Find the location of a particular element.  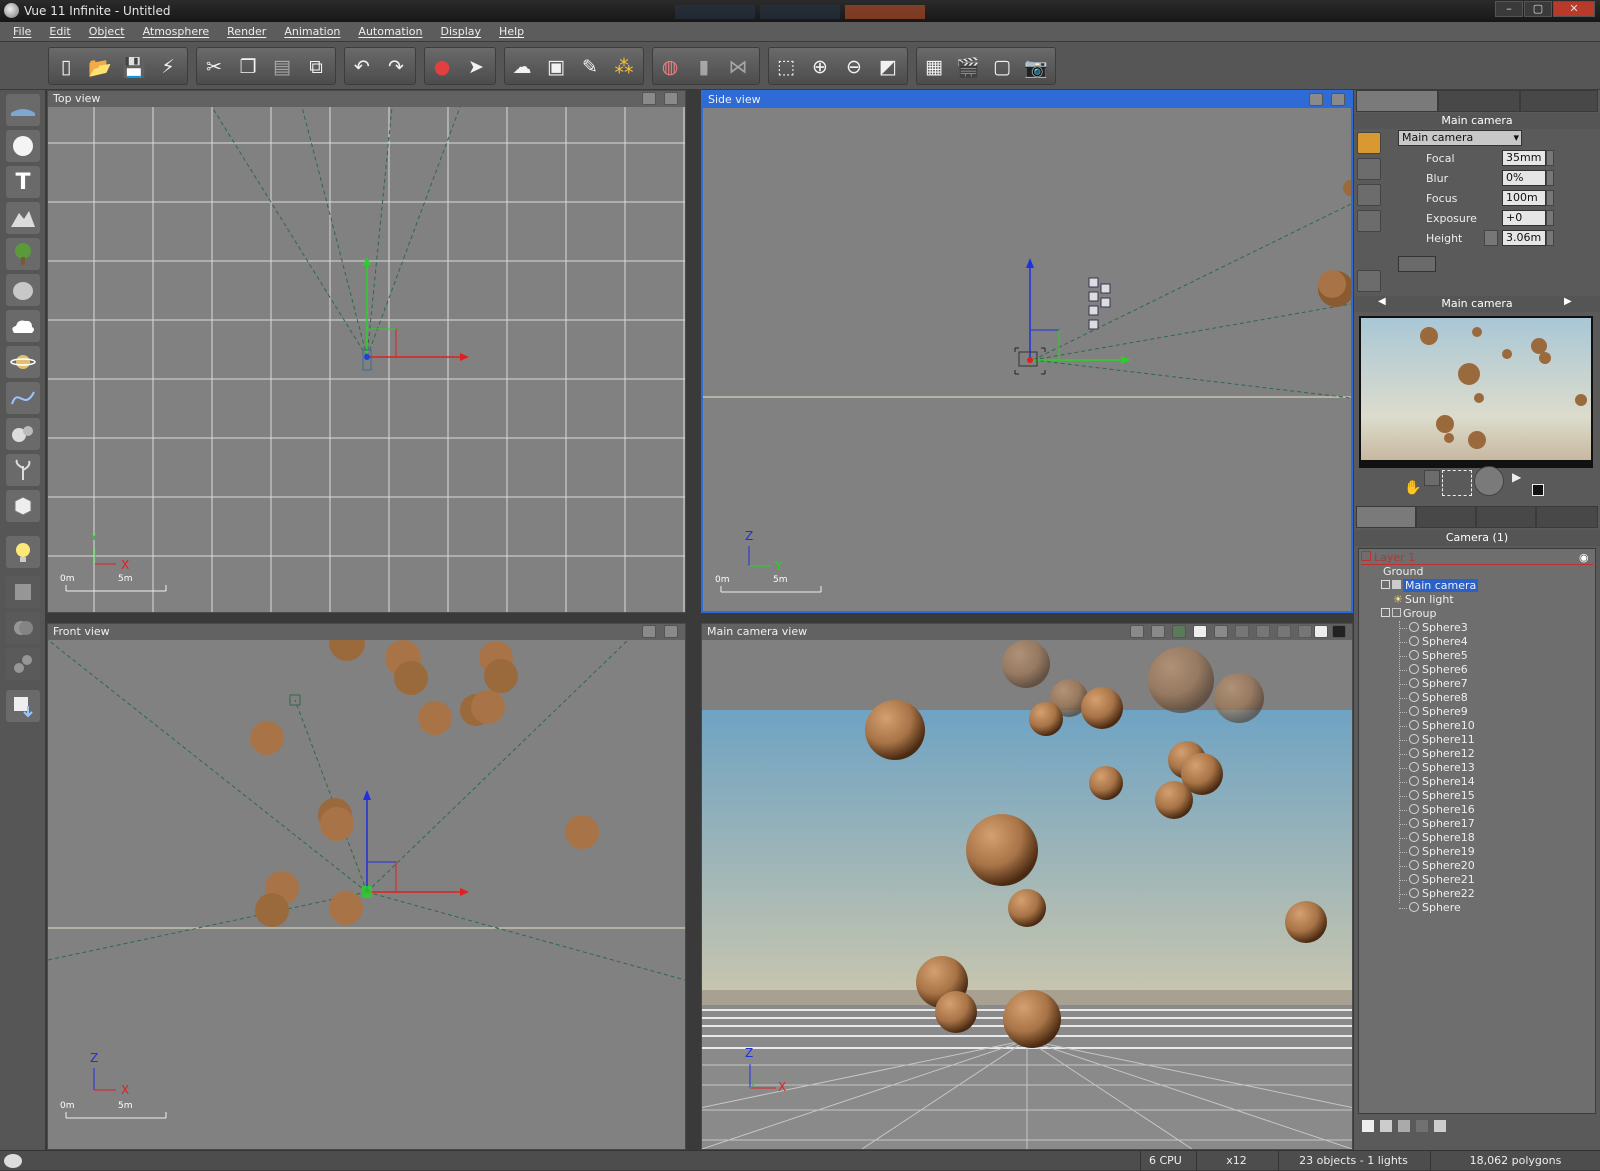

redo-icon: ↷ is located at coordinates (396, 67).